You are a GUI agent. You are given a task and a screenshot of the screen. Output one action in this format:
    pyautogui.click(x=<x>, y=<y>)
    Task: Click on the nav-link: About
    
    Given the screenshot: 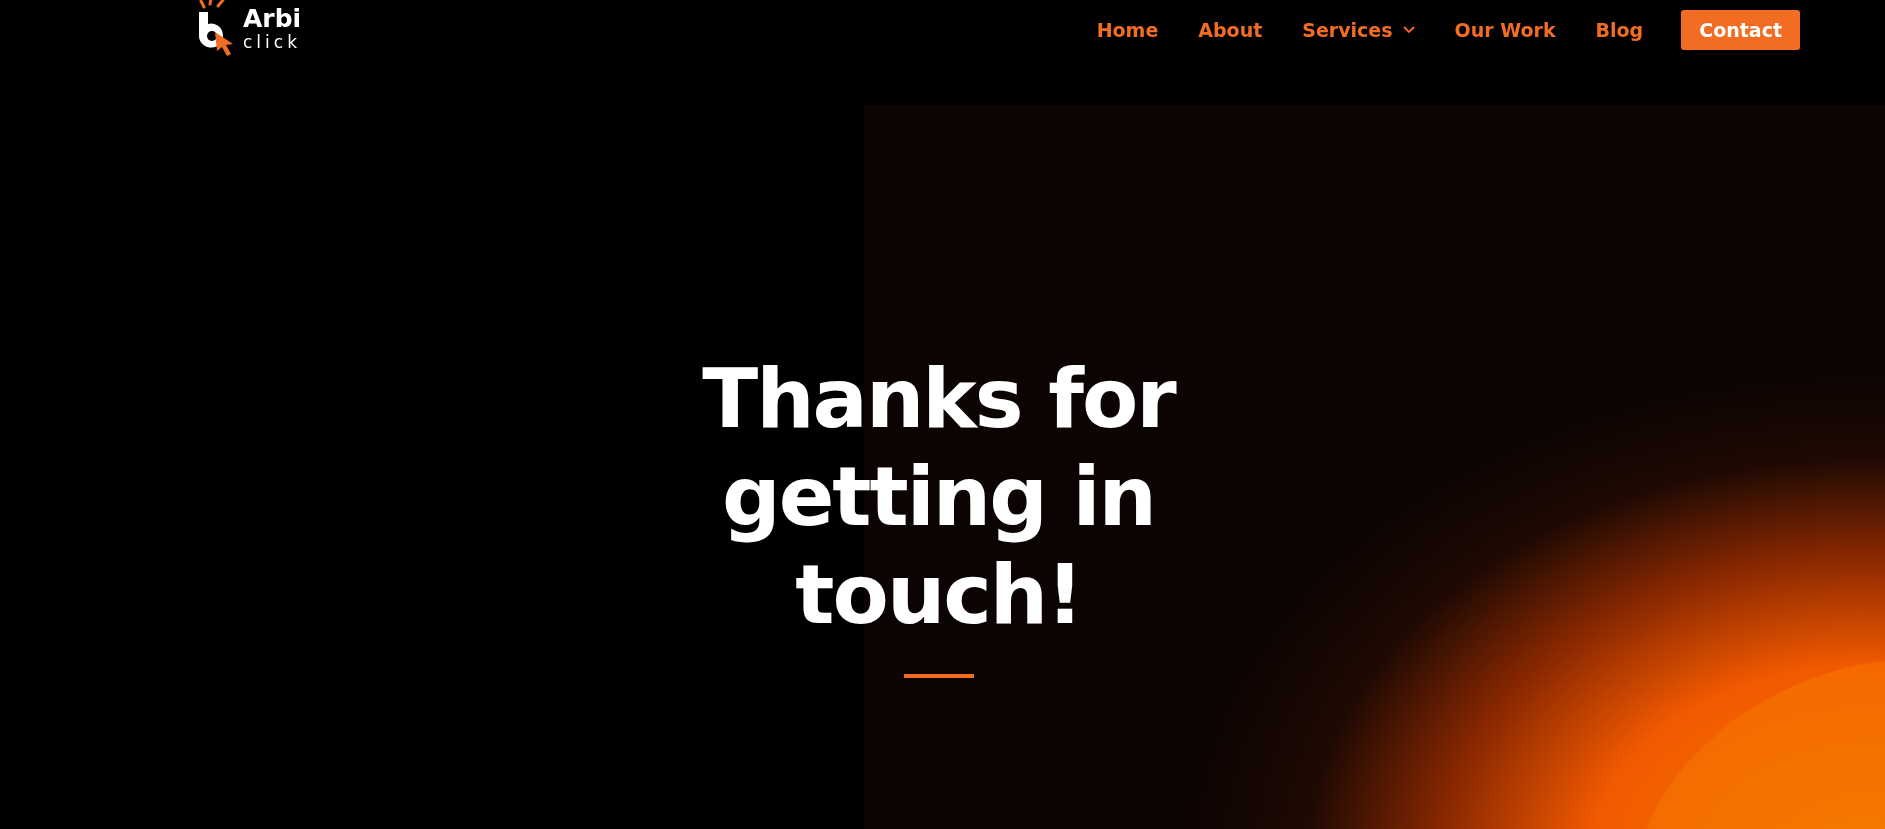 What is the action you would take?
    pyautogui.click(x=1230, y=30)
    